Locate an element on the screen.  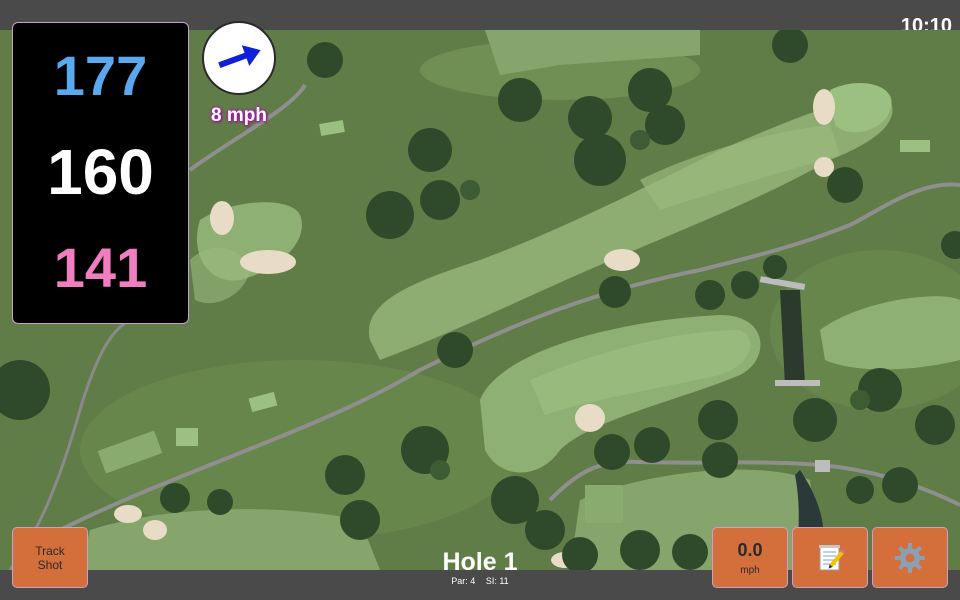
distance-front: 141 is located at coordinates (100, 267).